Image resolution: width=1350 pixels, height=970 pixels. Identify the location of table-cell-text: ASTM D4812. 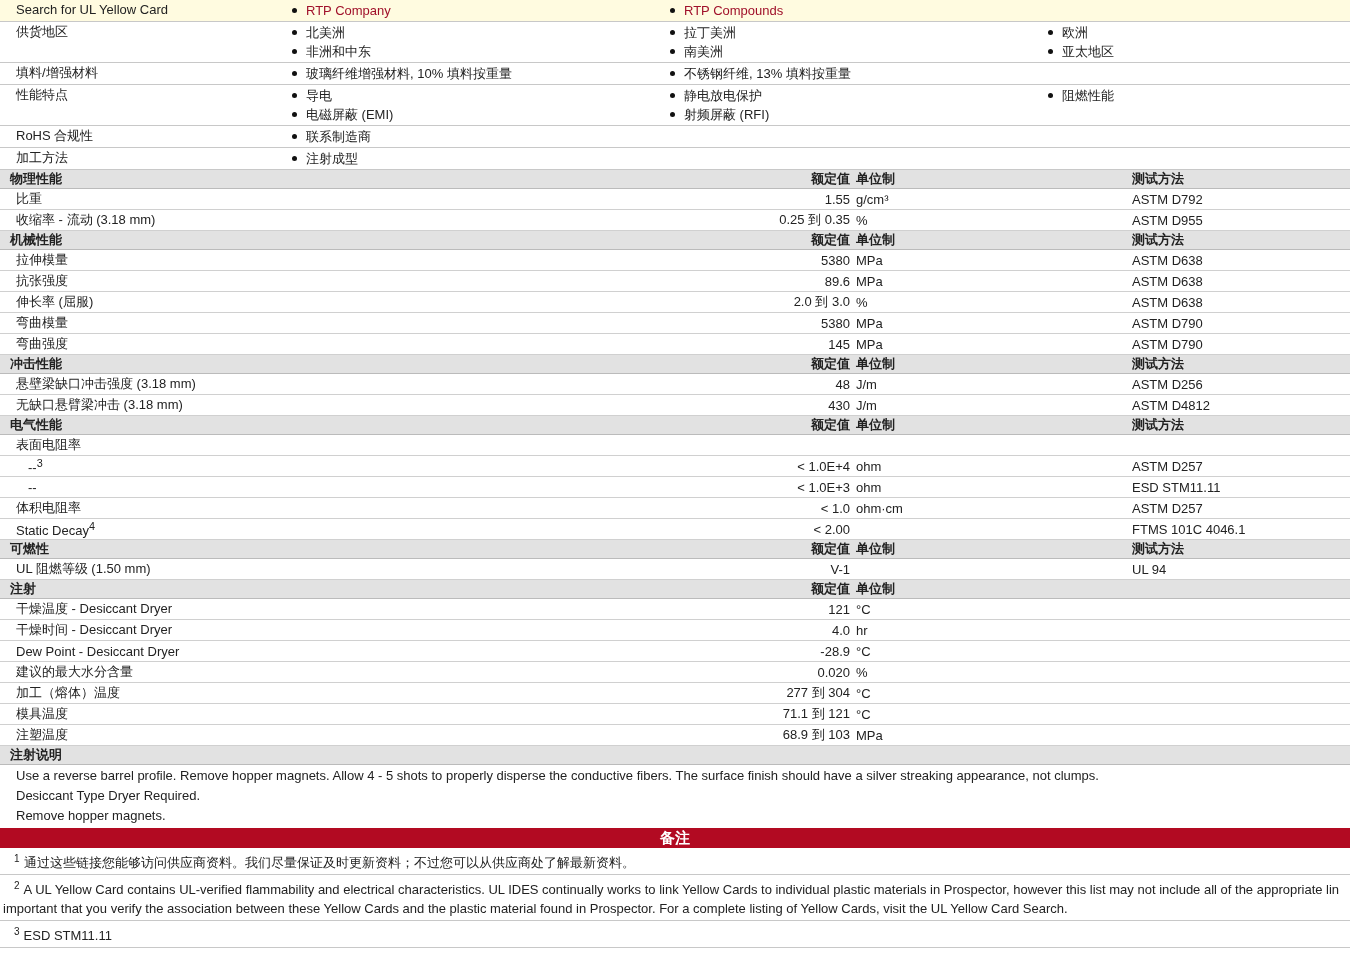
(1172, 405).